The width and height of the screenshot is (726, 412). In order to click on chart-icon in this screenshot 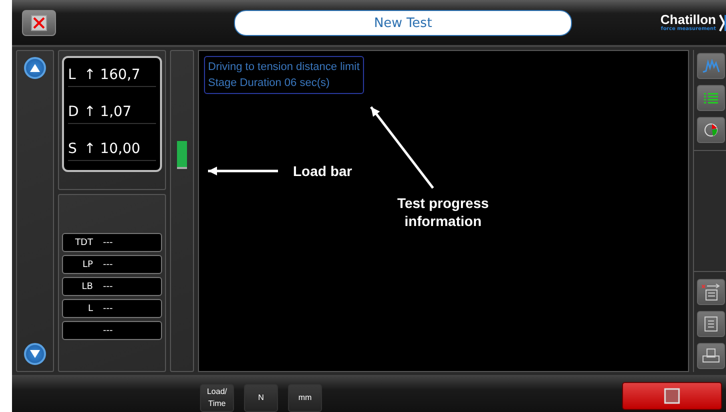, I will do `click(711, 66)`.